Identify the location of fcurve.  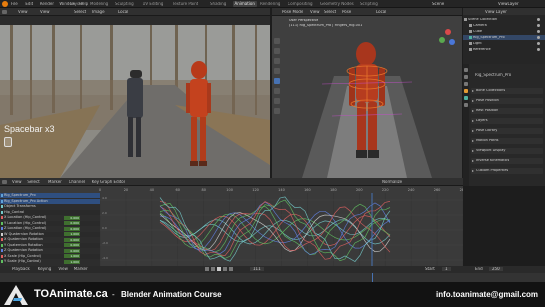
(275, 230).